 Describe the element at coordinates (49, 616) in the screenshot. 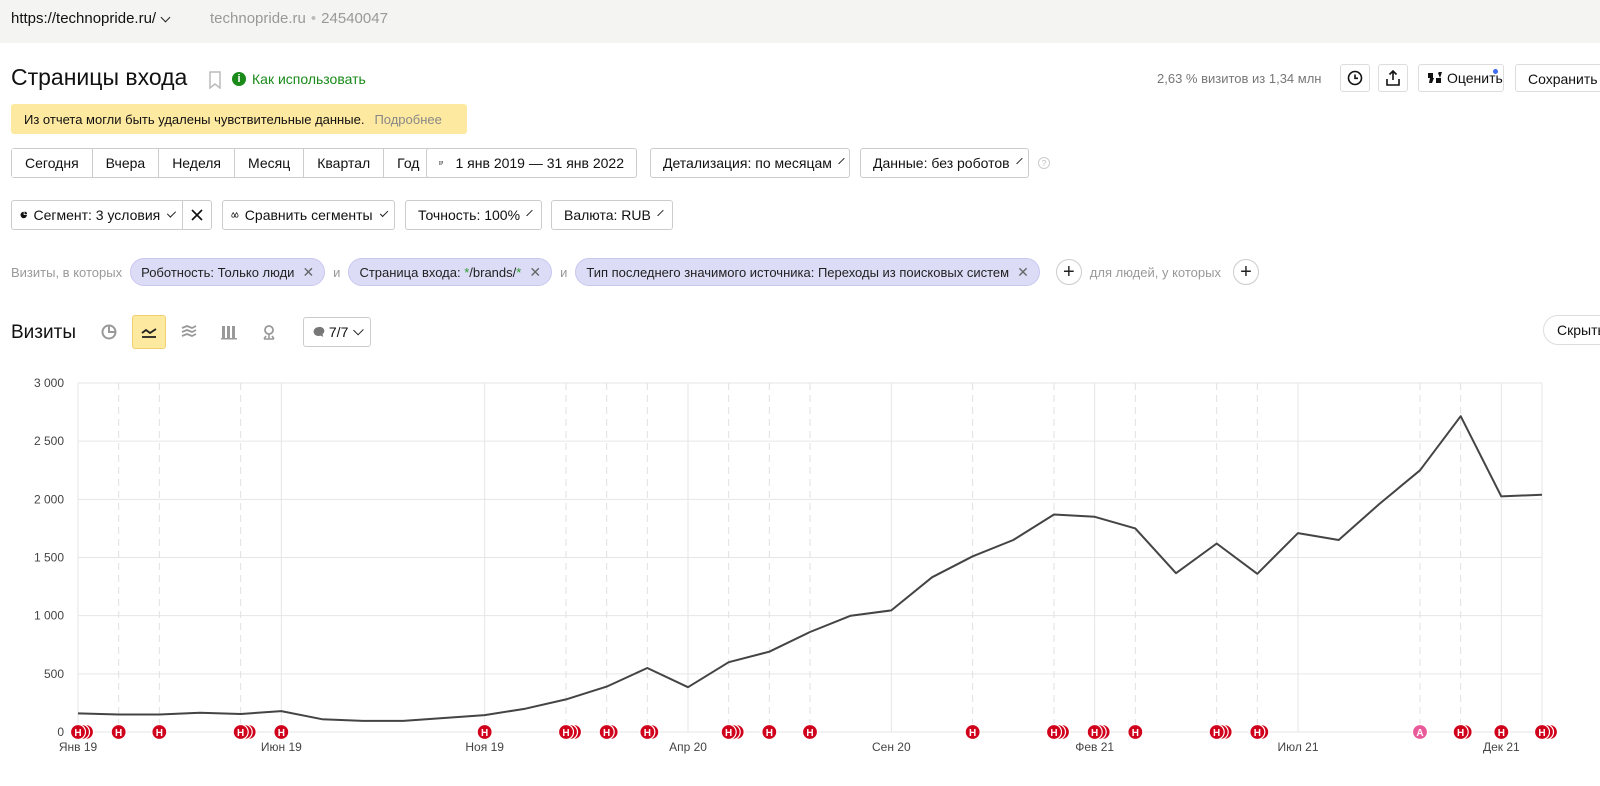

I see `y-tick-label: 1 000` at that location.